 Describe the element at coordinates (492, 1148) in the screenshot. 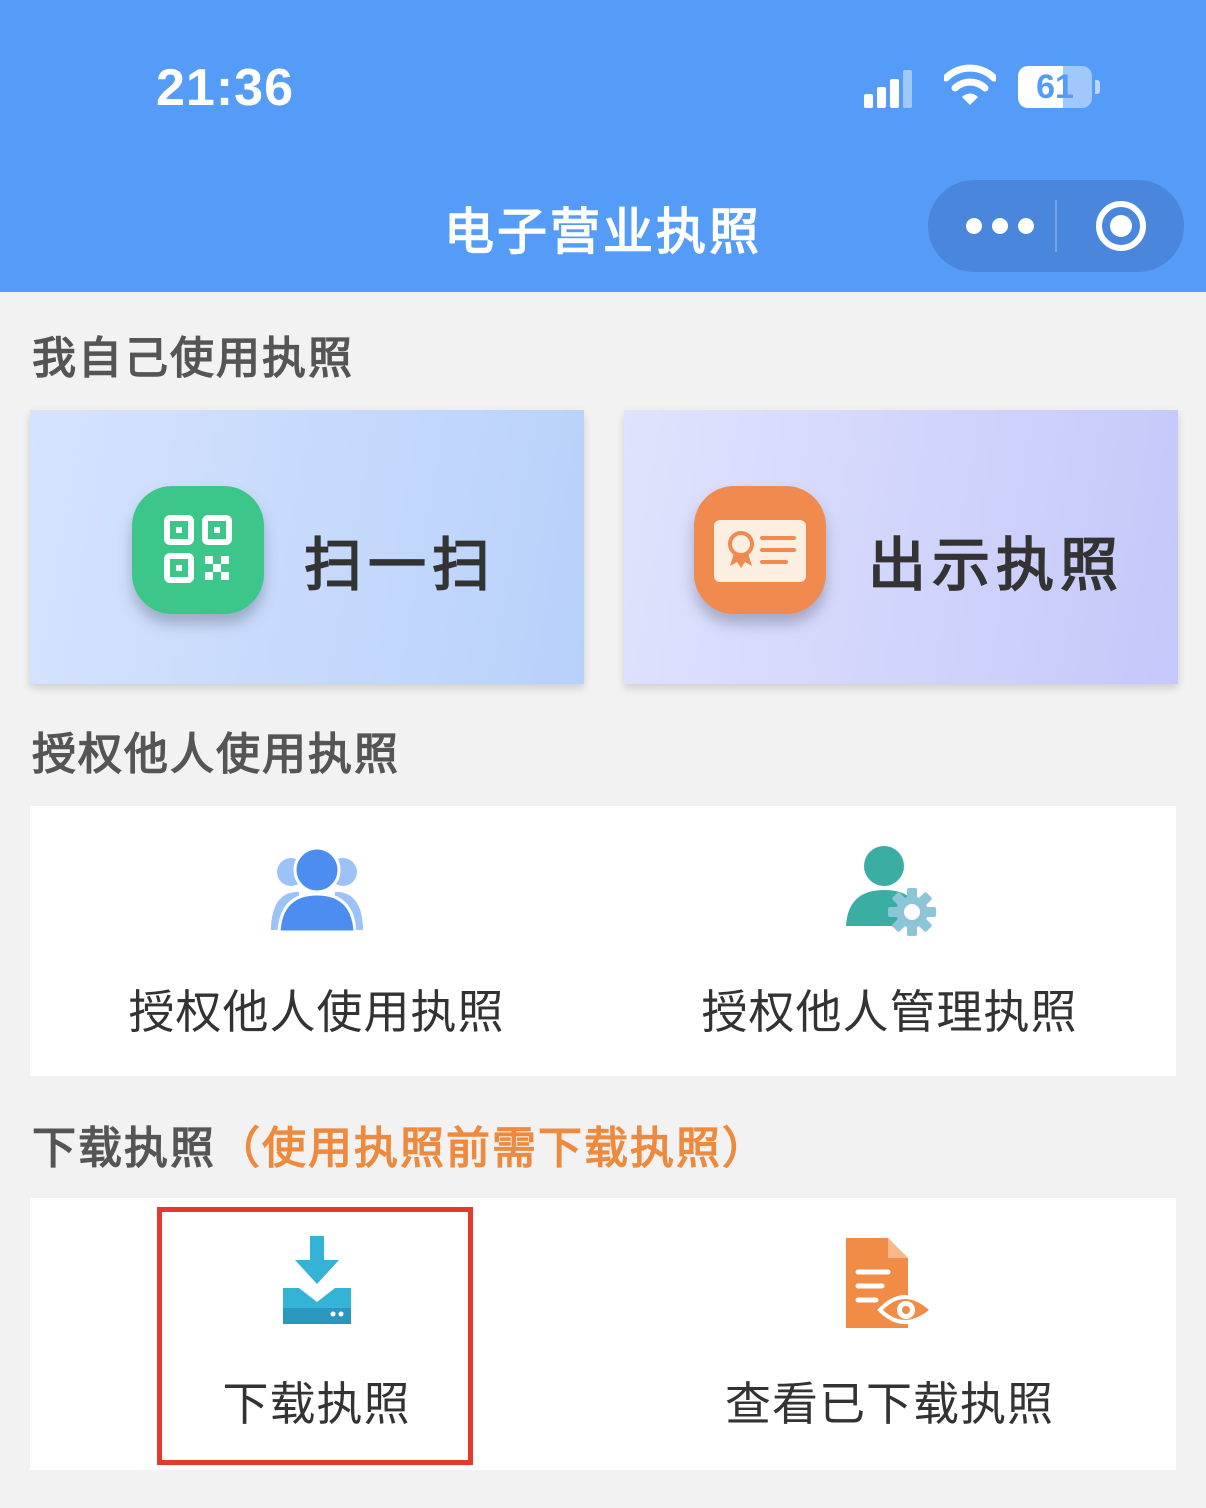

I see `download-section-note: （使用执照前需下载执照）` at that location.